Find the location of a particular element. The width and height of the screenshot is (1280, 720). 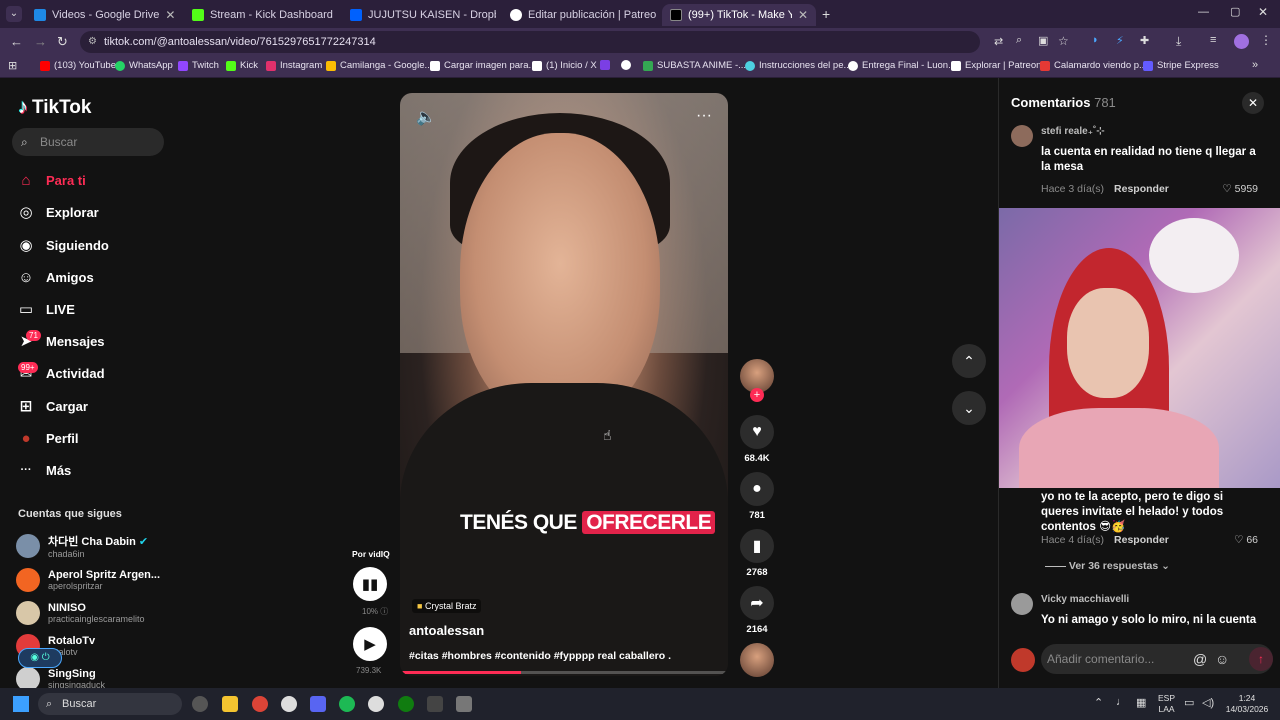

chrome-icon is located at coordinates (260, 704).